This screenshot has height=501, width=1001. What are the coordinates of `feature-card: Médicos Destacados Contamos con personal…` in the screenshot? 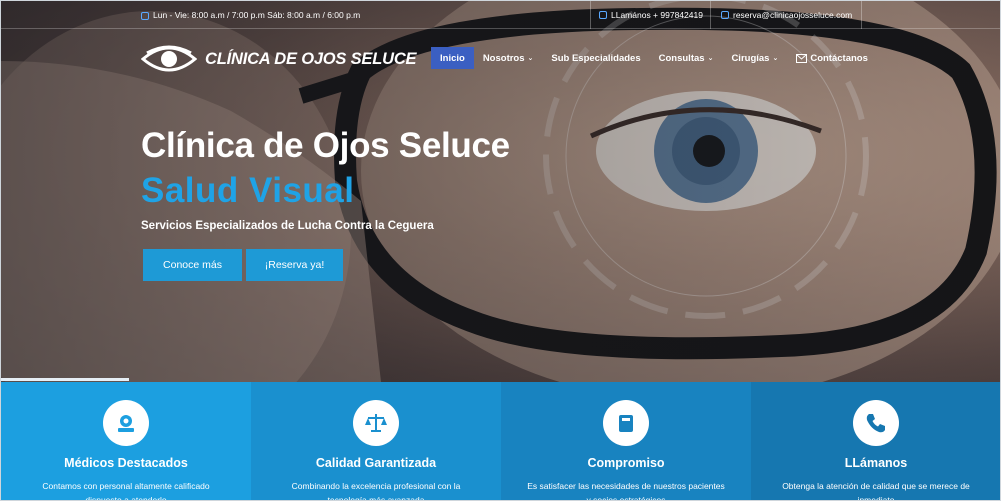 It's located at (126, 441).